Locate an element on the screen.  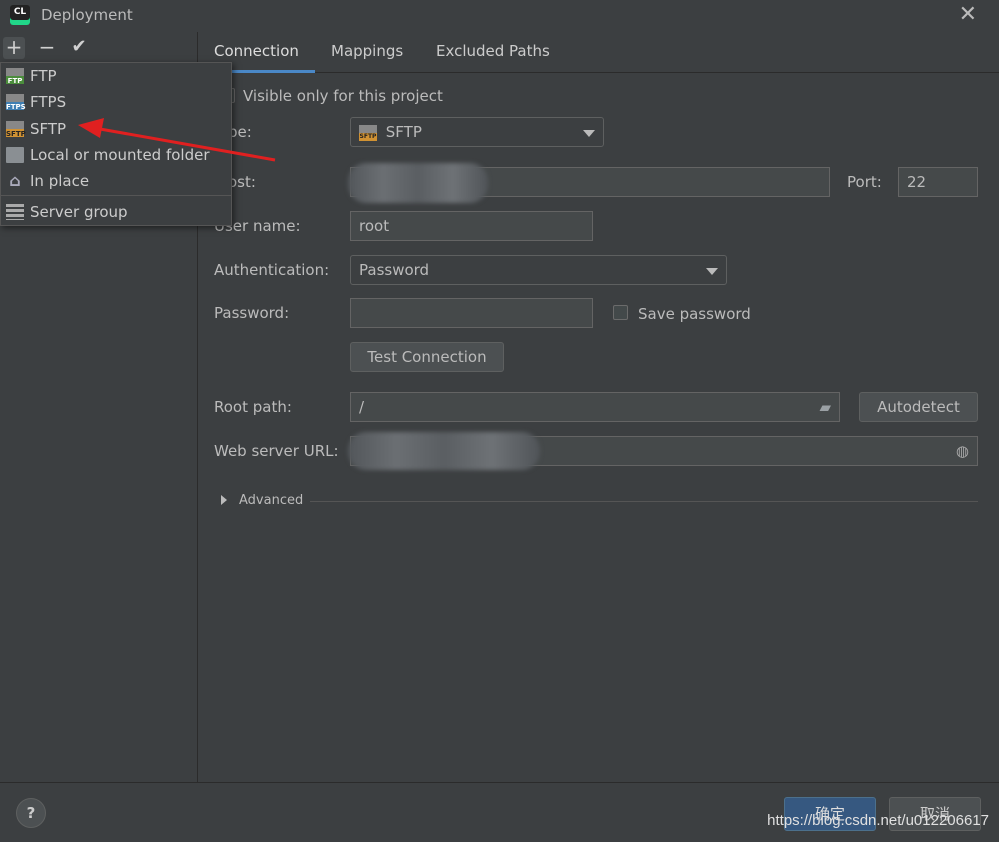
help-button: ? is located at coordinates (31, 813).